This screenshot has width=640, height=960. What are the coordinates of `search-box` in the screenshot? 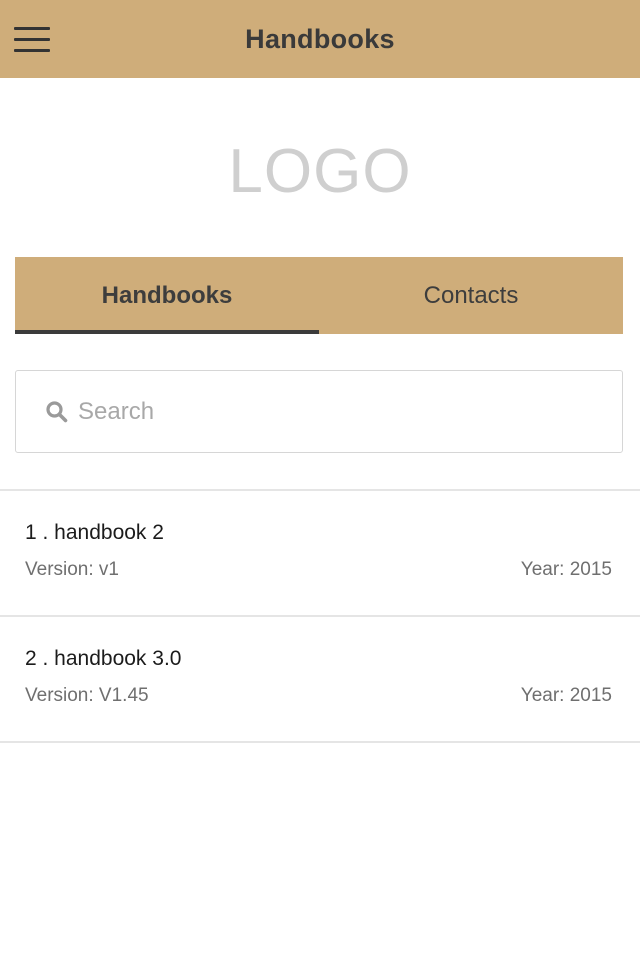 It's located at (319, 411).